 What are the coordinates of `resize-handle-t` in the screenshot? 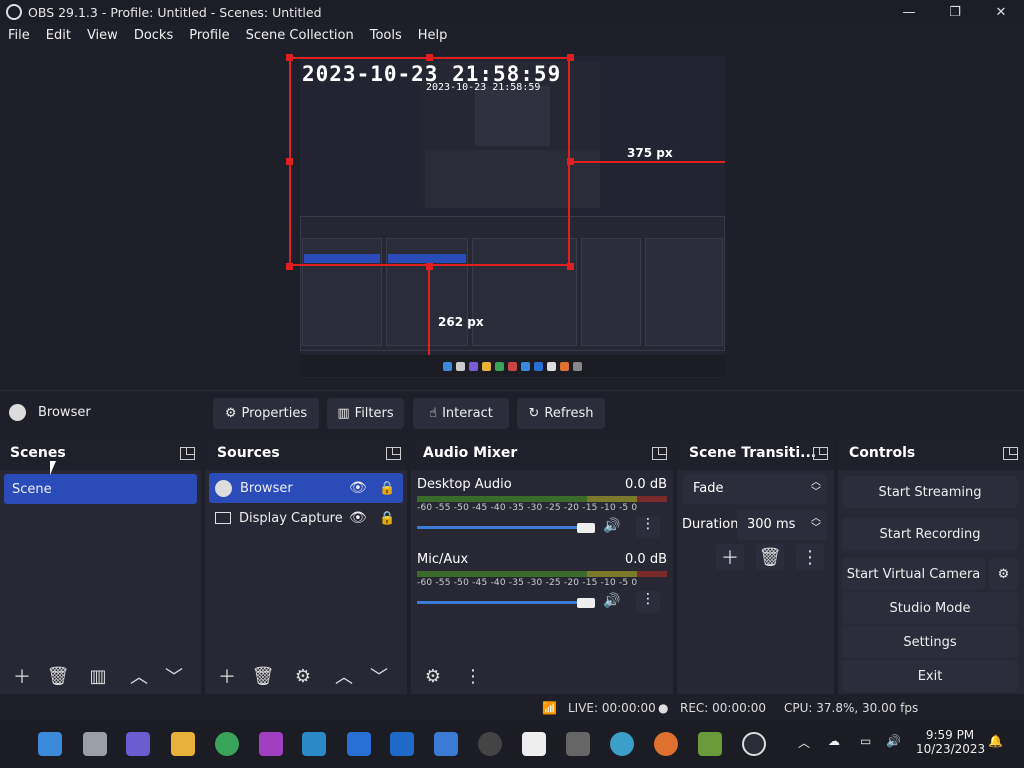 It's located at (429, 57).